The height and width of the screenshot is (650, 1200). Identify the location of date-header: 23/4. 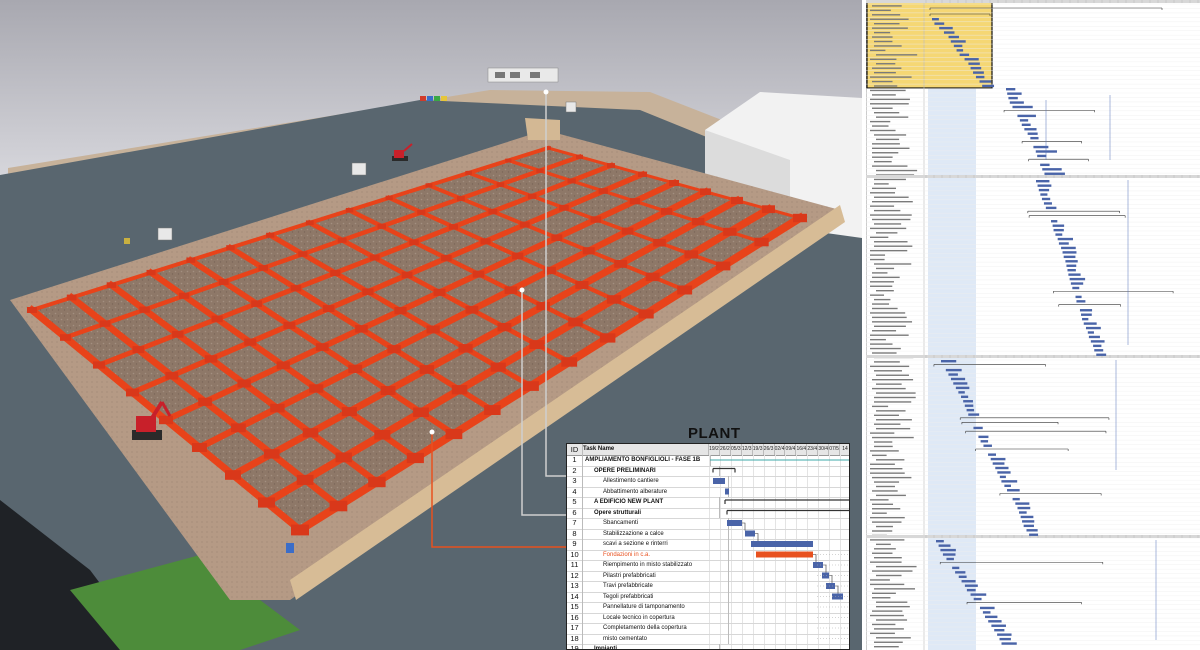
(813, 449).